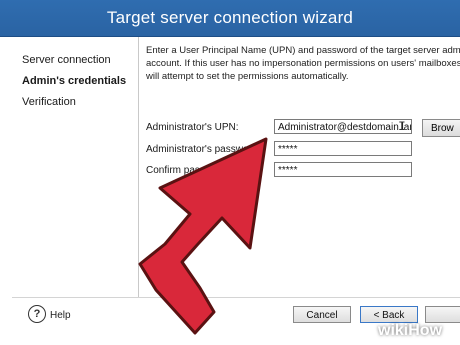  Describe the element at coordinates (192, 127) in the screenshot. I see `upn-label: Administrator's UPN:` at that location.